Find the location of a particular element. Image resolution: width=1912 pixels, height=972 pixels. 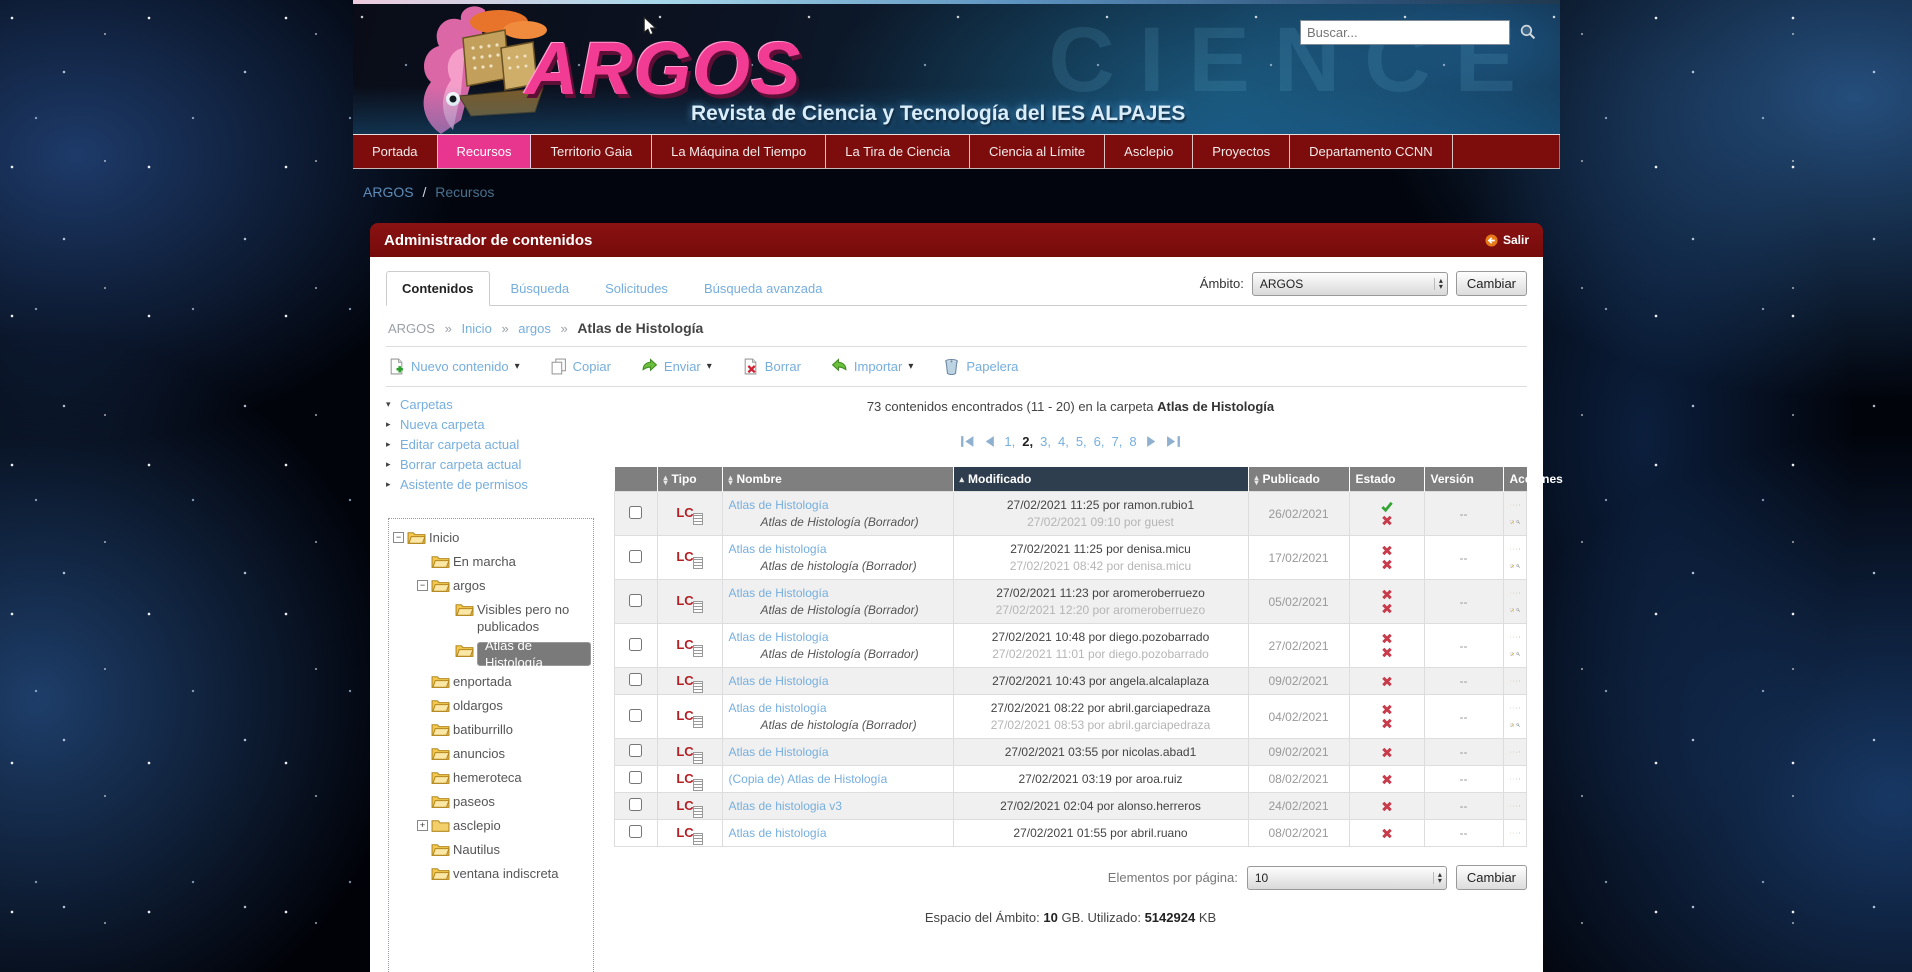

expand-icon is located at coordinates (422, 825).